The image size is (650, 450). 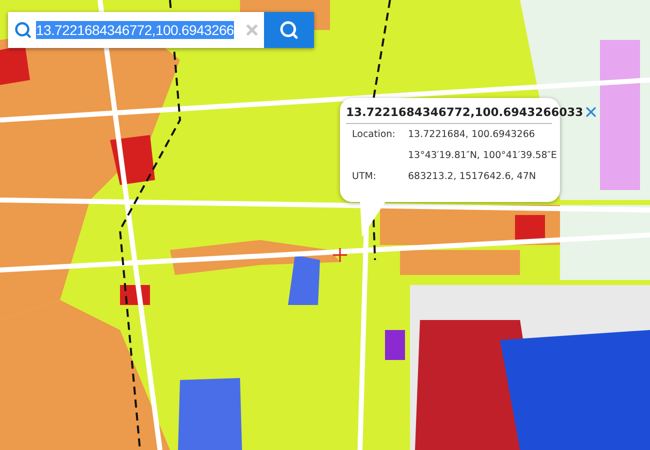 I want to click on row-label: Location:, so click(x=374, y=134).